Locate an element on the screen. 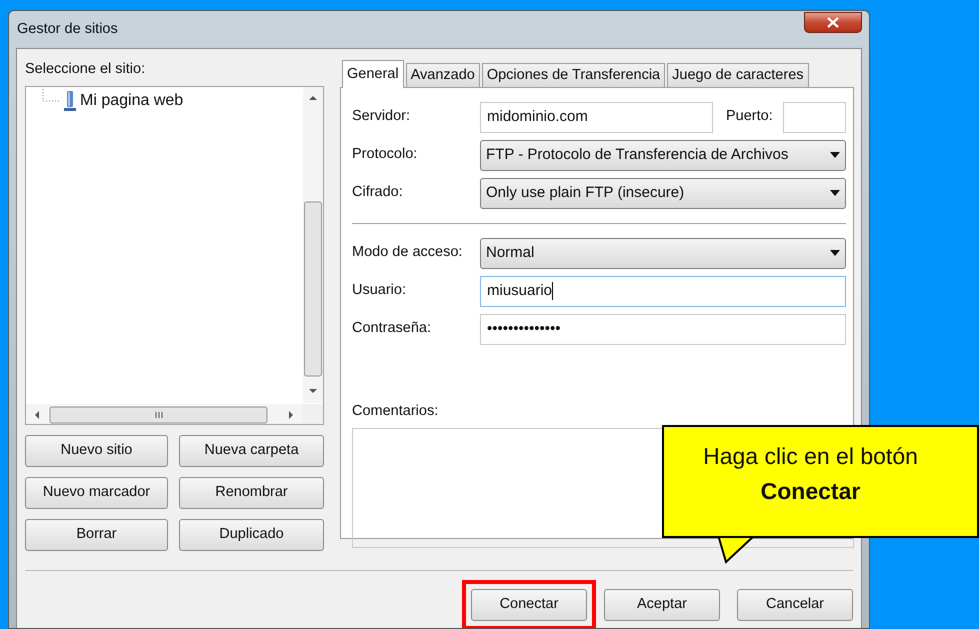 This screenshot has height=629, width=979. callout-text: Haga clic en el botón Conectar is located at coordinates (810, 474).